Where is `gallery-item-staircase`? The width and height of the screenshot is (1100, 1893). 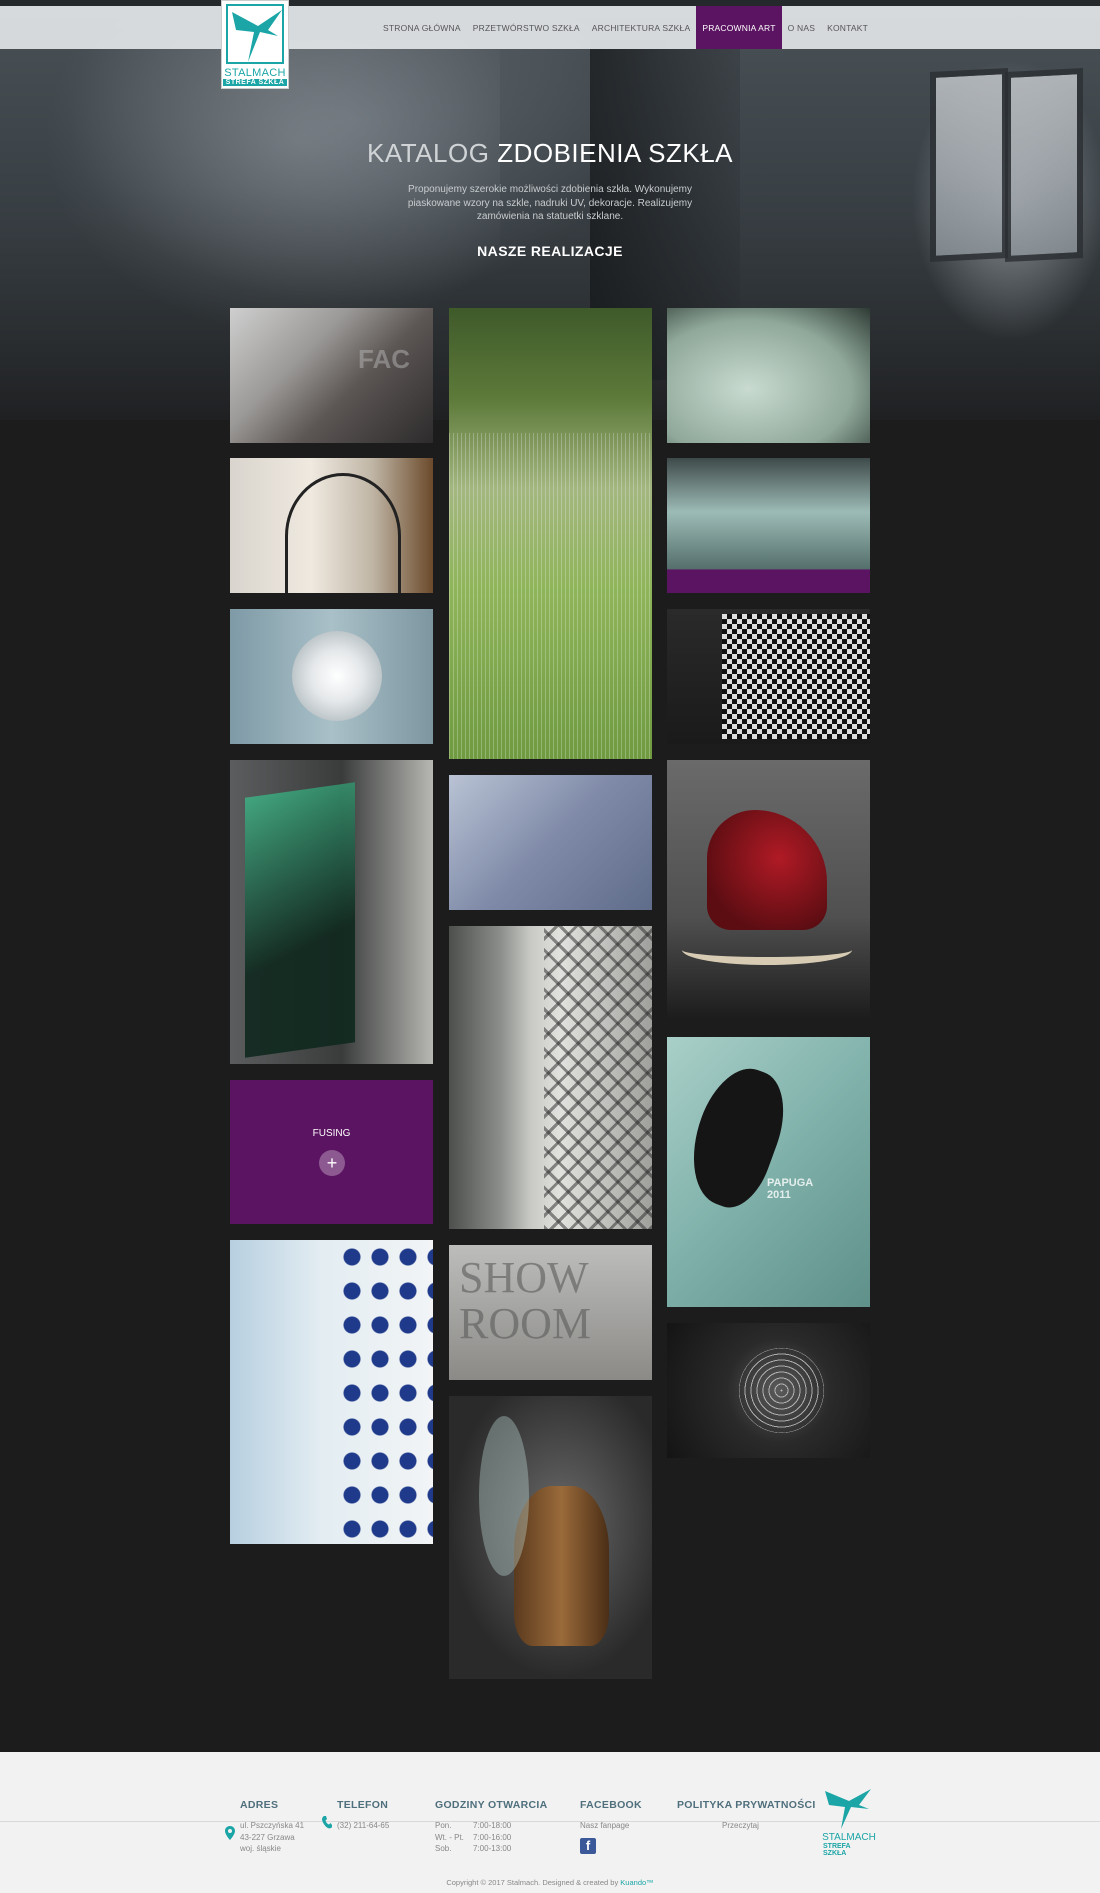
gallery-item-staircase is located at coordinates (331, 525).